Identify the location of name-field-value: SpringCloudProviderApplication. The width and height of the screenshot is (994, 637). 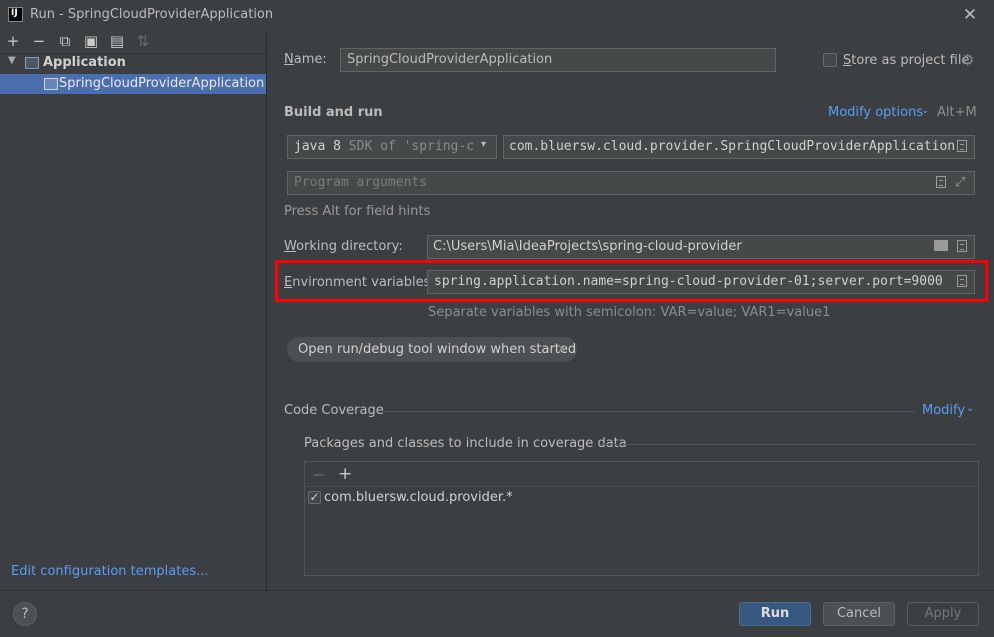
(450, 59).